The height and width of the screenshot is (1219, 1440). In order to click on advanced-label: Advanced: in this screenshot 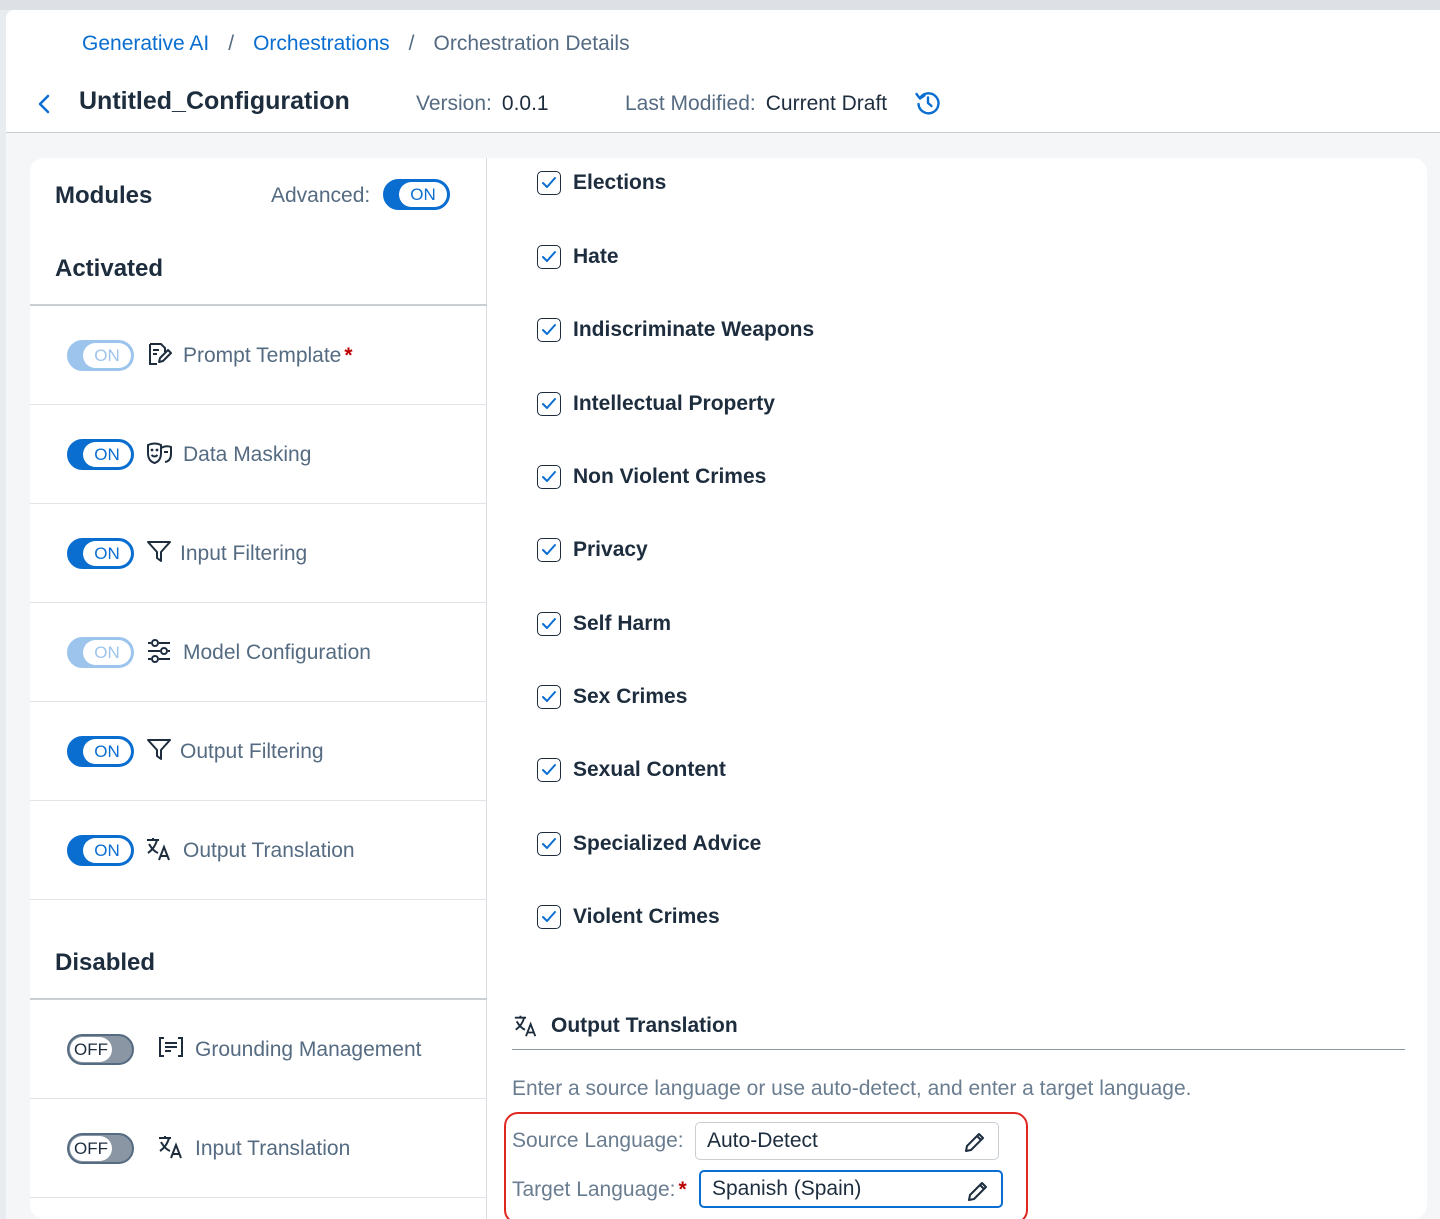, I will do `click(321, 195)`.